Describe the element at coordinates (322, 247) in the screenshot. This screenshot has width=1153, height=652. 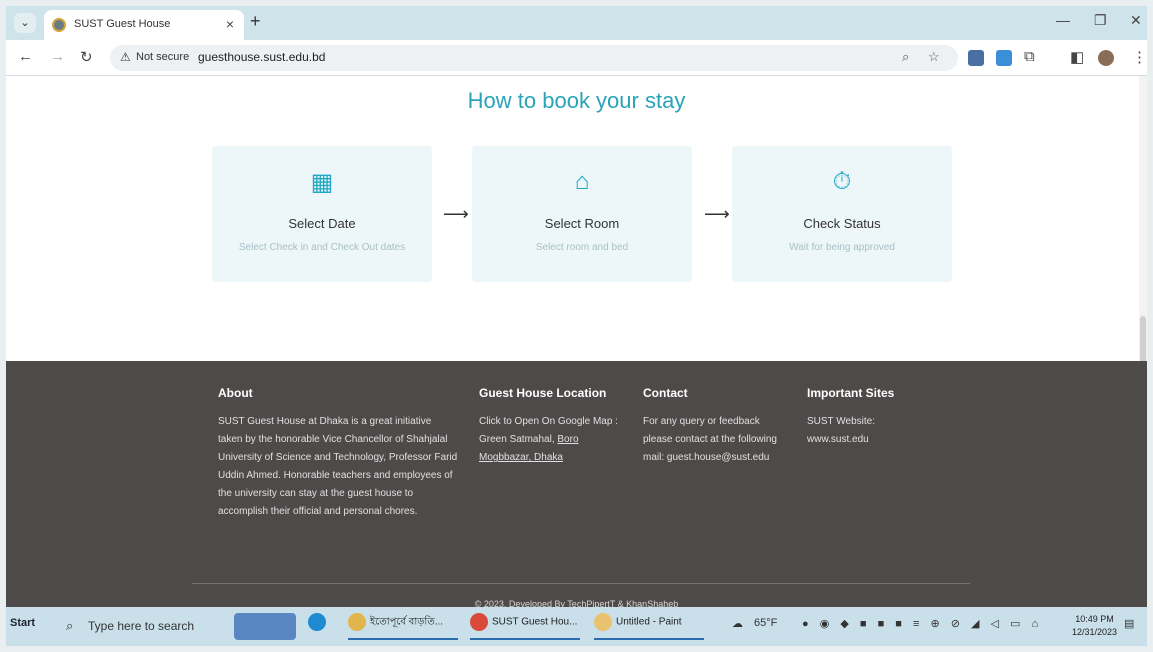
I see `step-description: Select Check in and Check Out dates` at that location.